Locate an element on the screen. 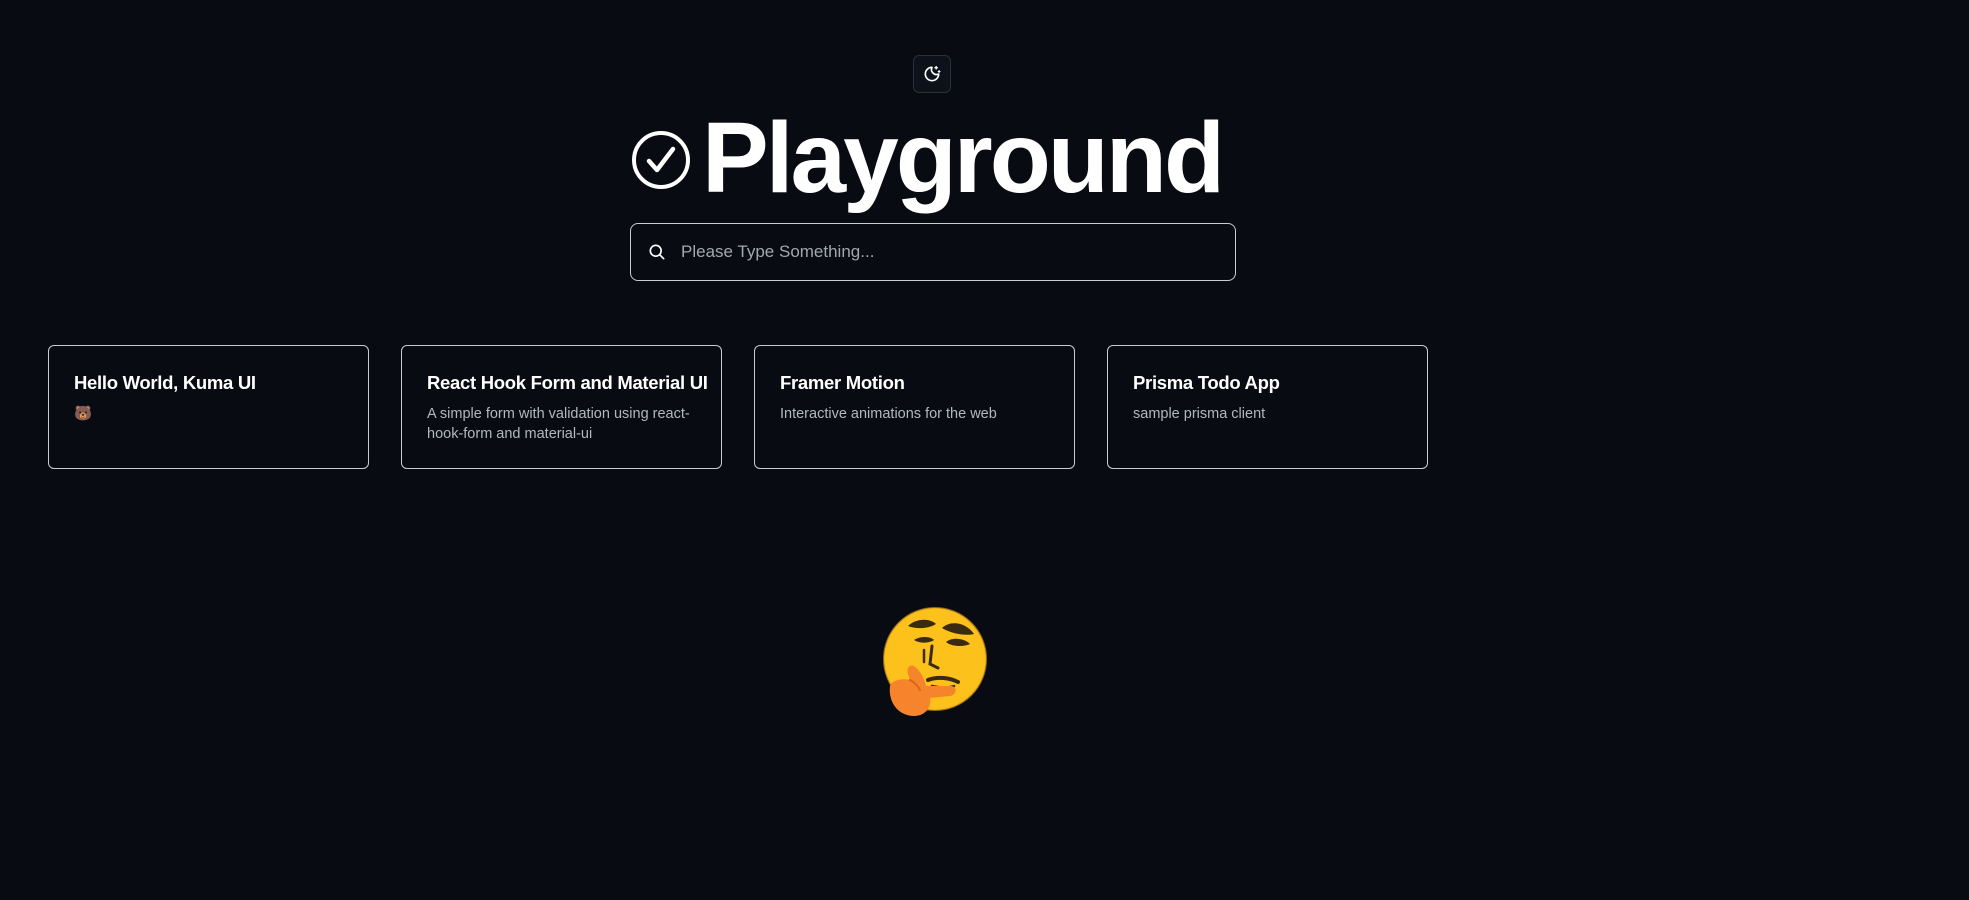 This screenshot has width=1969, height=900. theme-toggle-button is located at coordinates (932, 74).